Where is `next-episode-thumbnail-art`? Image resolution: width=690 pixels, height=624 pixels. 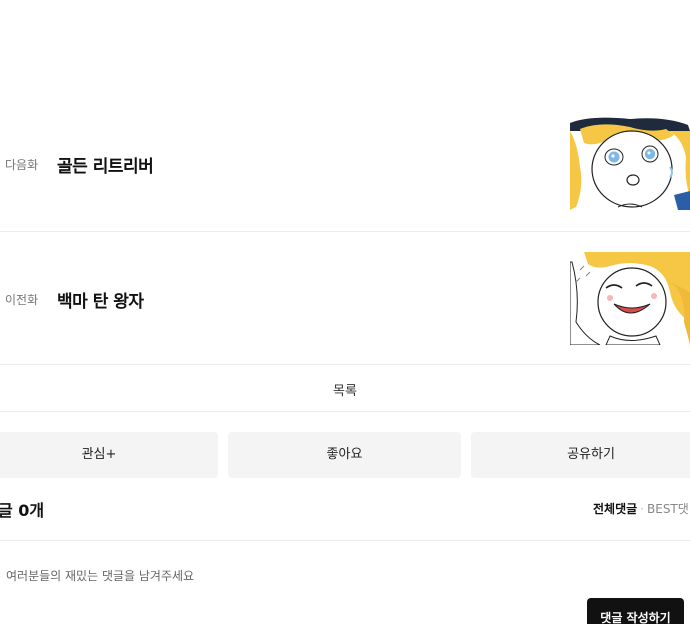
next-episode-thumbnail-art is located at coordinates (630, 163).